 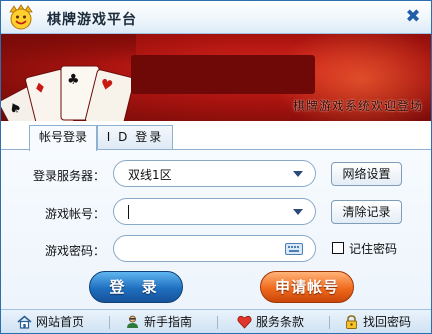 I want to click on password-input, so click(x=214, y=248).